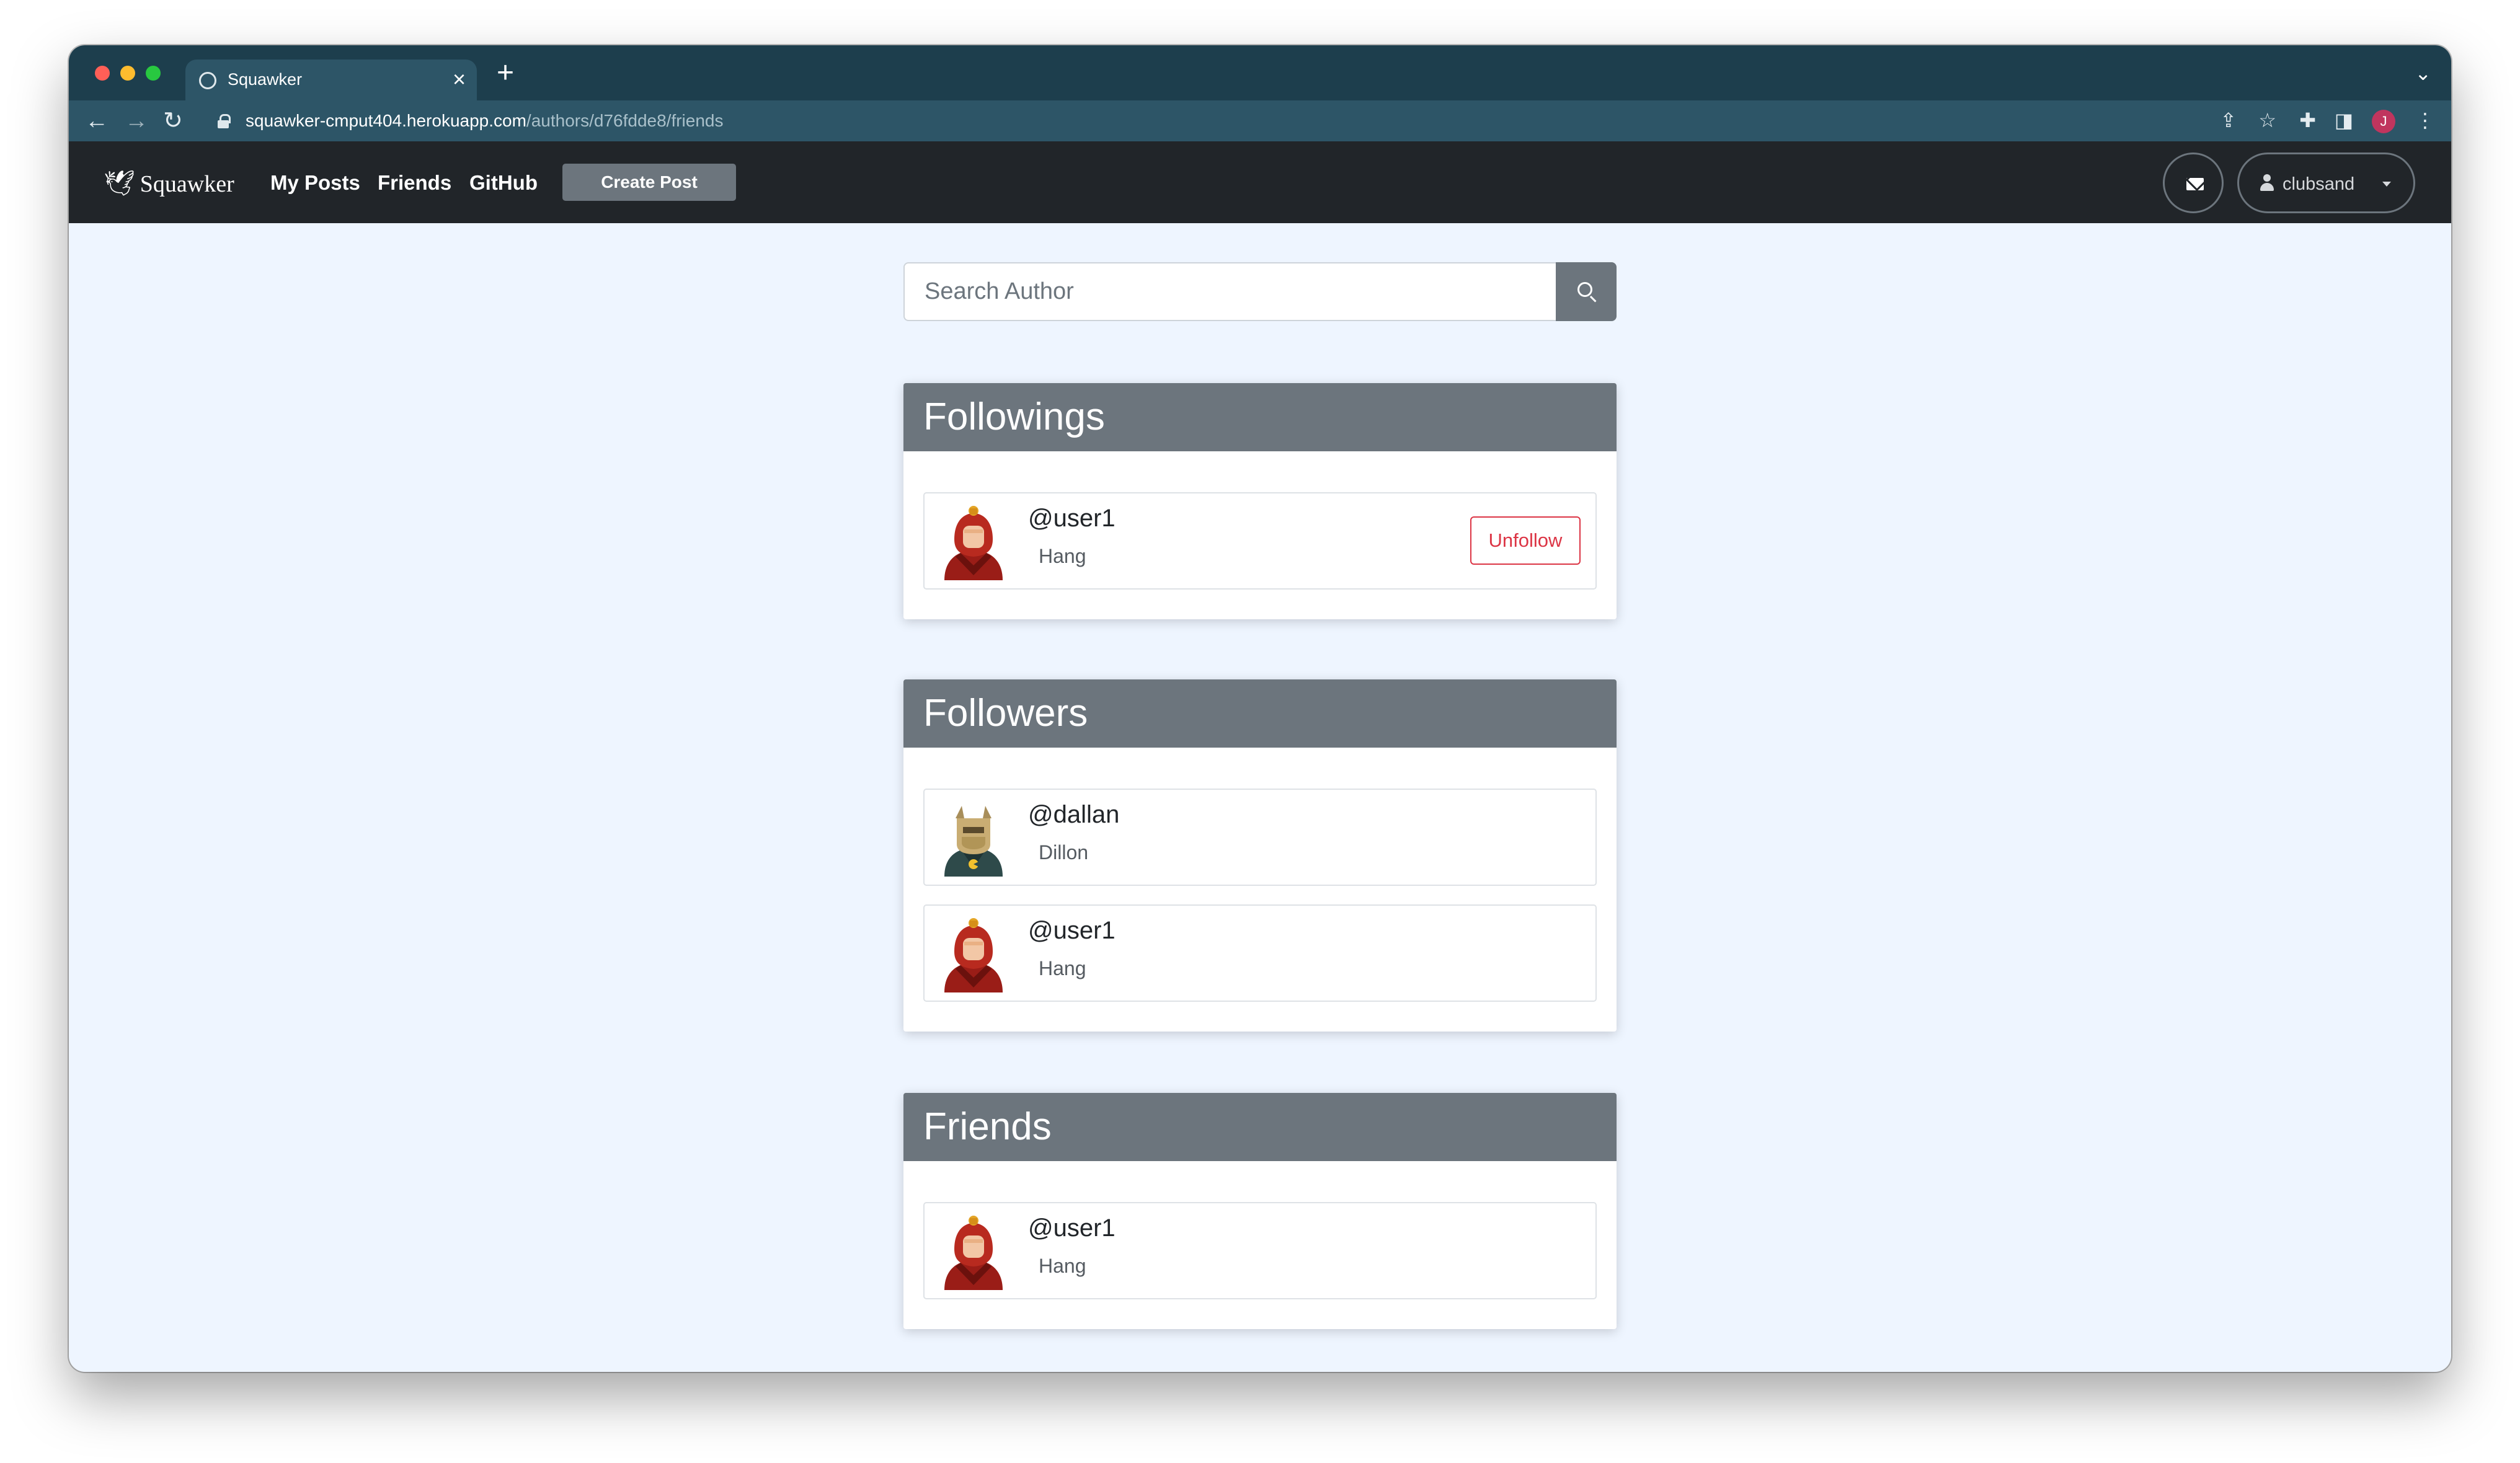 Image resolution: width=2520 pixels, height=1463 pixels. I want to click on tab-close-icon: ×, so click(460, 79).